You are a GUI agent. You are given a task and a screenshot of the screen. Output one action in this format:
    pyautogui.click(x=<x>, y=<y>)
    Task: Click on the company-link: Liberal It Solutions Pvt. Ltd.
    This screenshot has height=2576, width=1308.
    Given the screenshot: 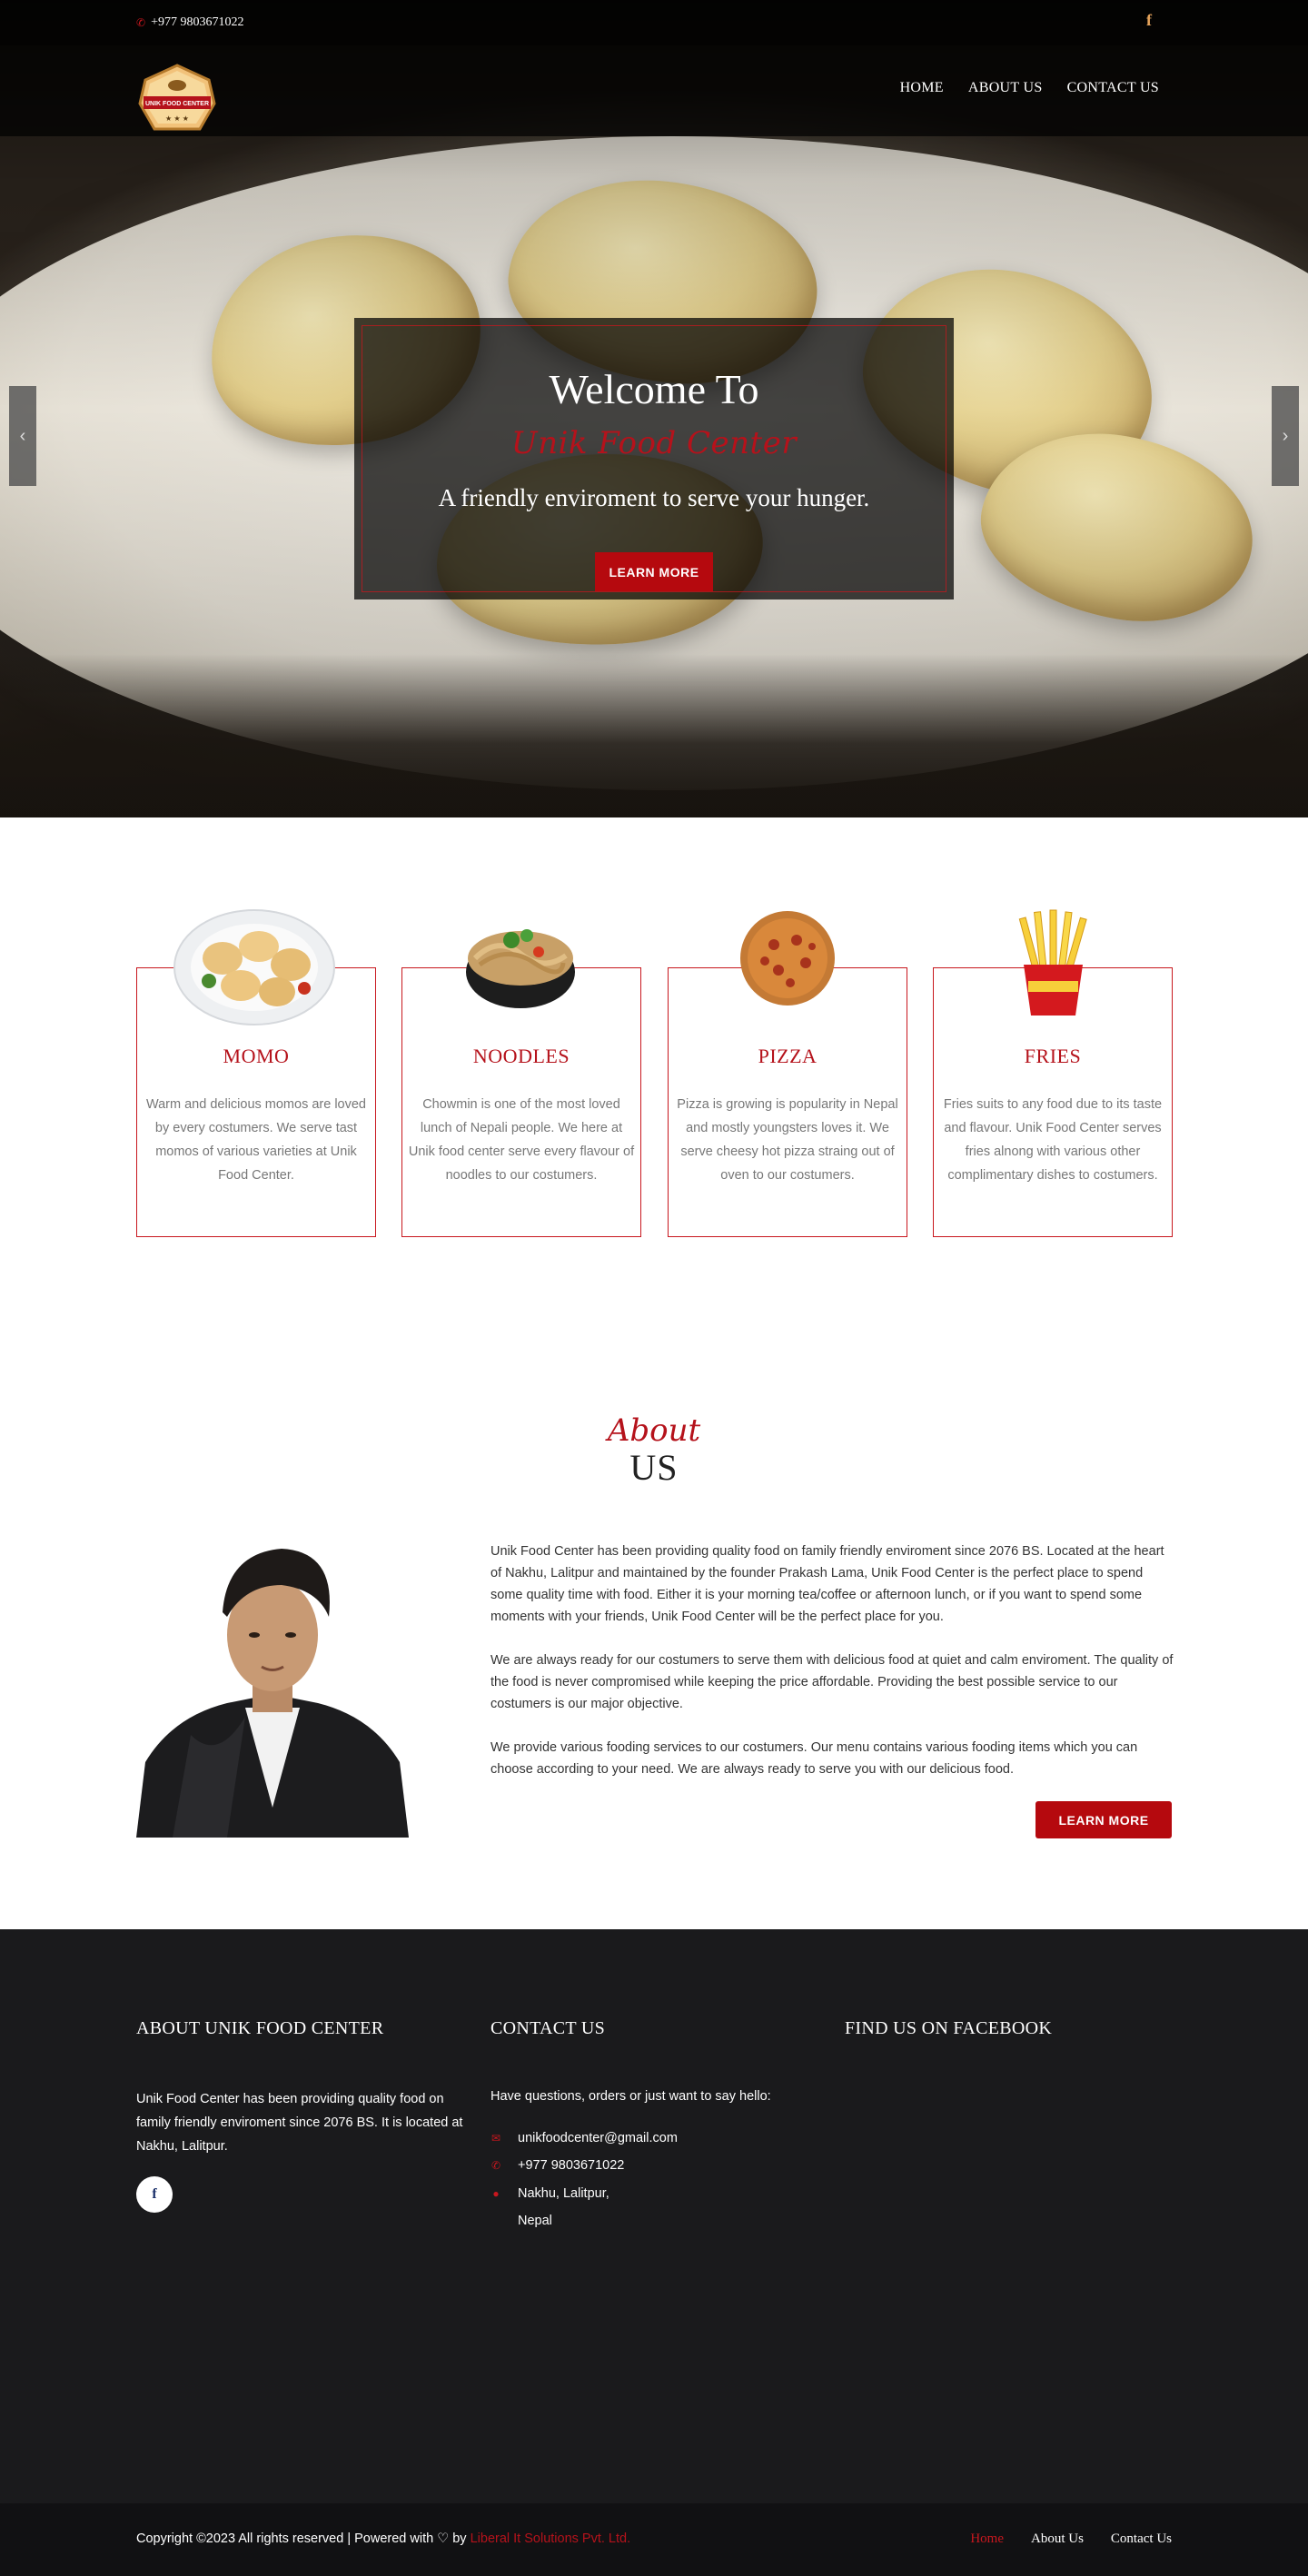 What is the action you would take?
    pyautogui.click(x=551, y=2538)
    